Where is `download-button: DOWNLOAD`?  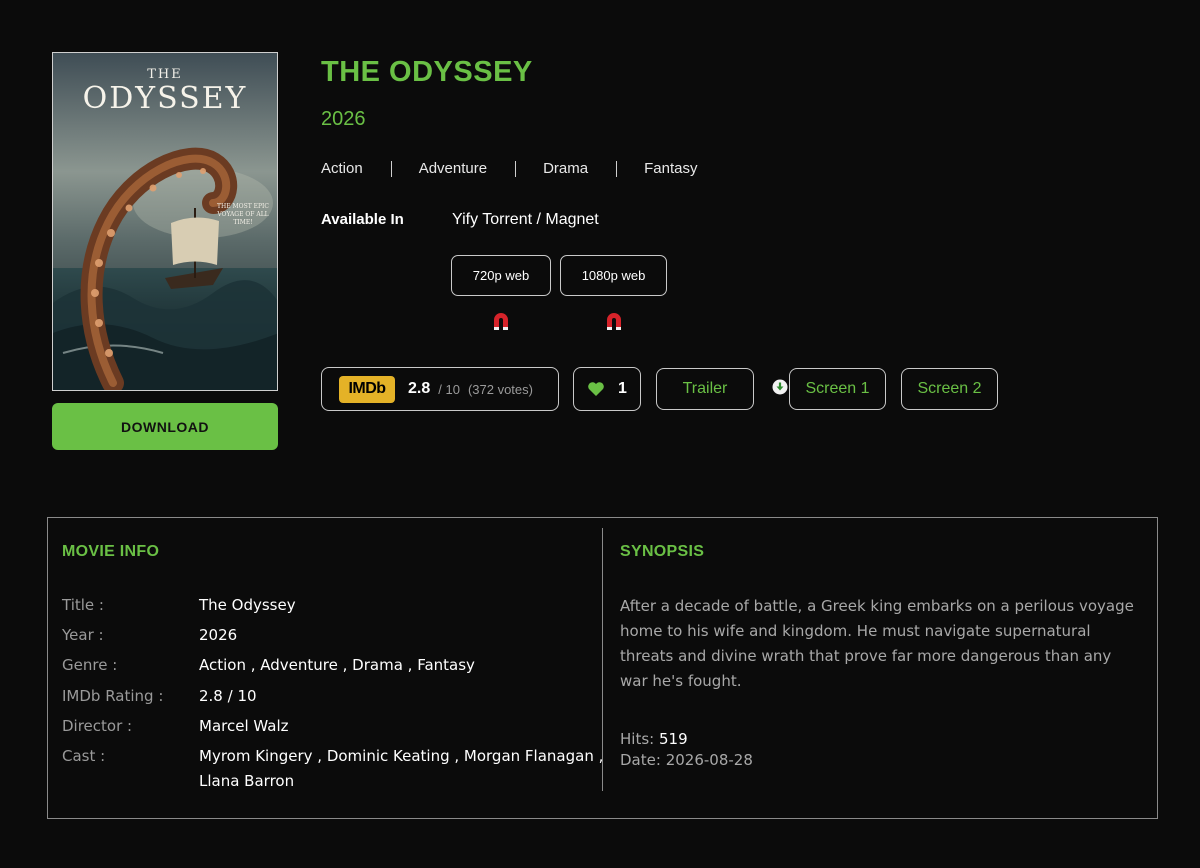
download-button: DOWNLOAD is located at coordinates (165, 426).